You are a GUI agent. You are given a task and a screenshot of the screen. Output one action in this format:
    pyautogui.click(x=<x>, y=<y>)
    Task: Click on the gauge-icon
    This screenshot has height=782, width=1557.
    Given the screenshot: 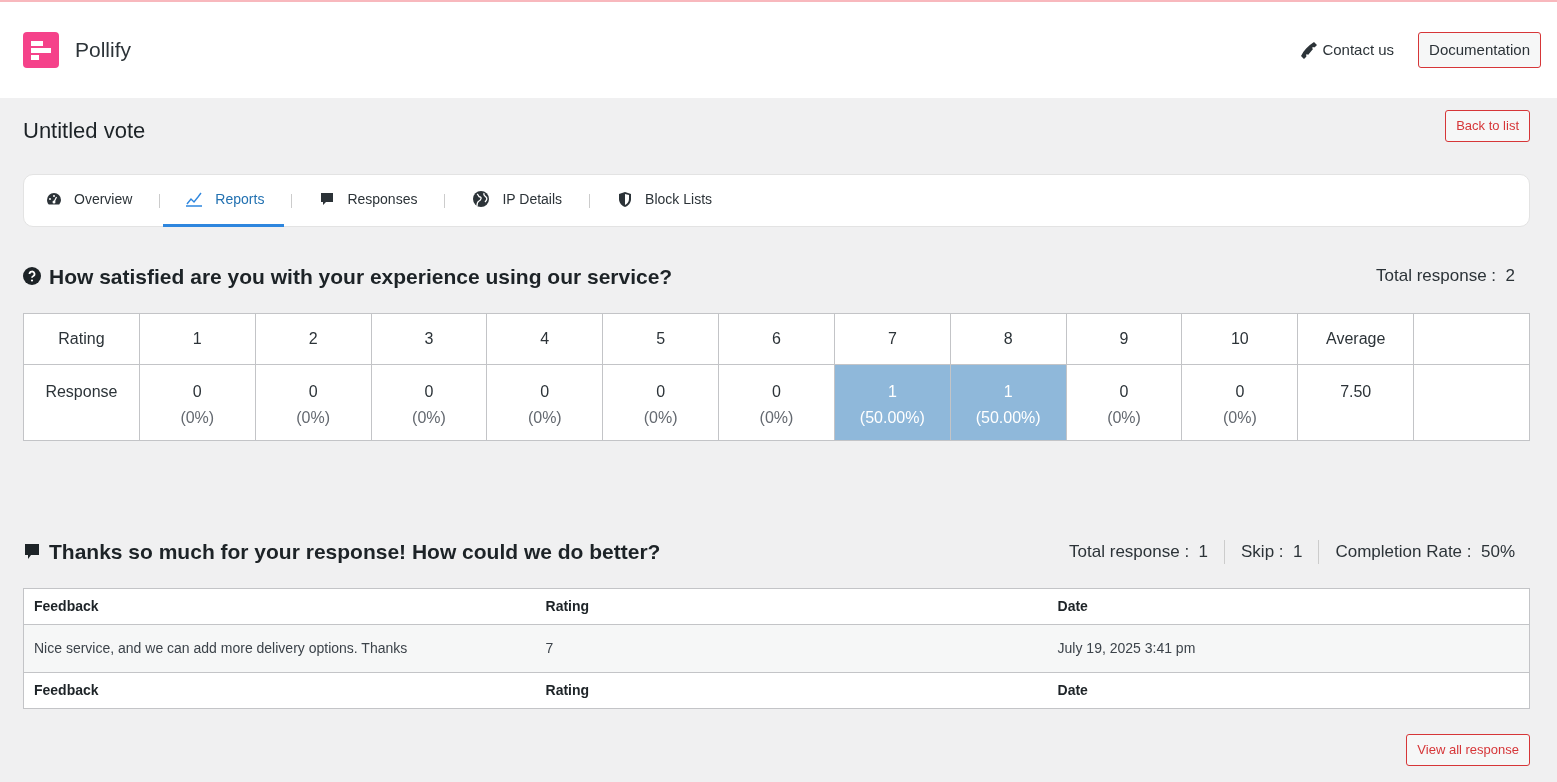 What is the action you would take?
    pyautogui.click(x=54, y=199)
    